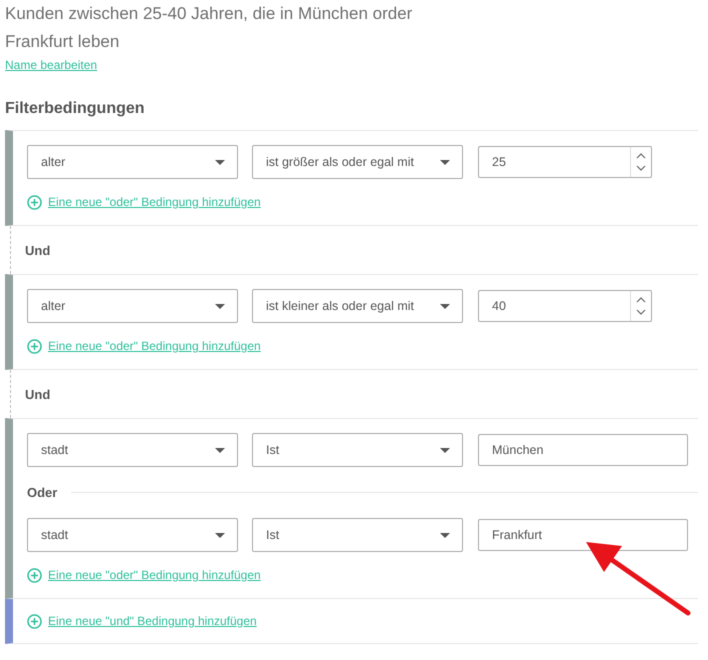 This screenshot has height=660, width=708. Describe the element at coordinates (357, 306) in the screenshot. I see `operator-dropdown: ist kleiner als oder egal mit` at that location.